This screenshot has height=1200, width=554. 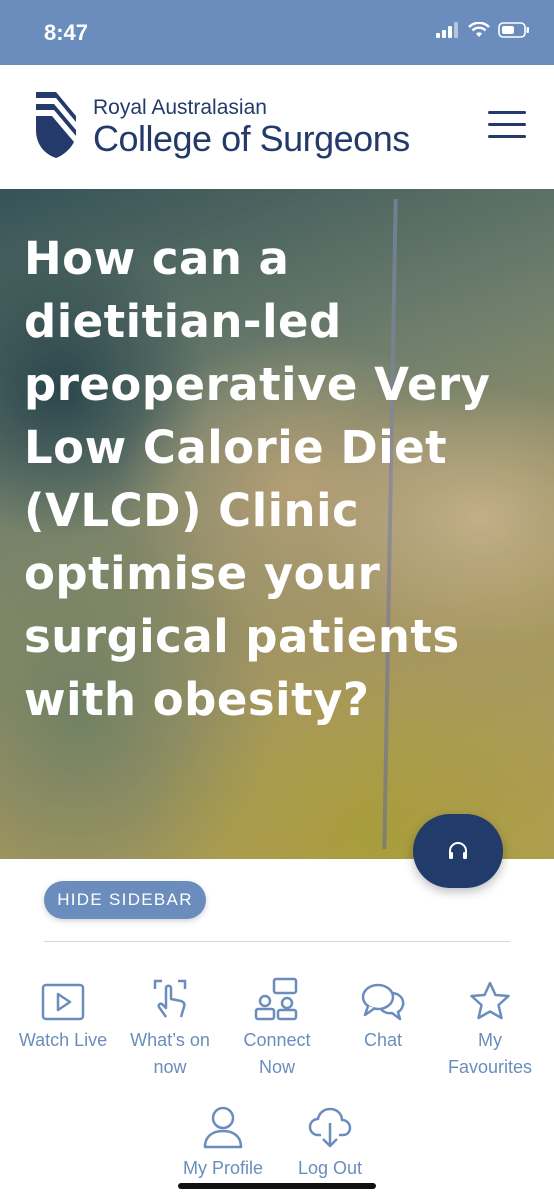 What do you see at coordinates (277, 941) in the screenshot?
I see `divider` at bounding box center [277, 941].